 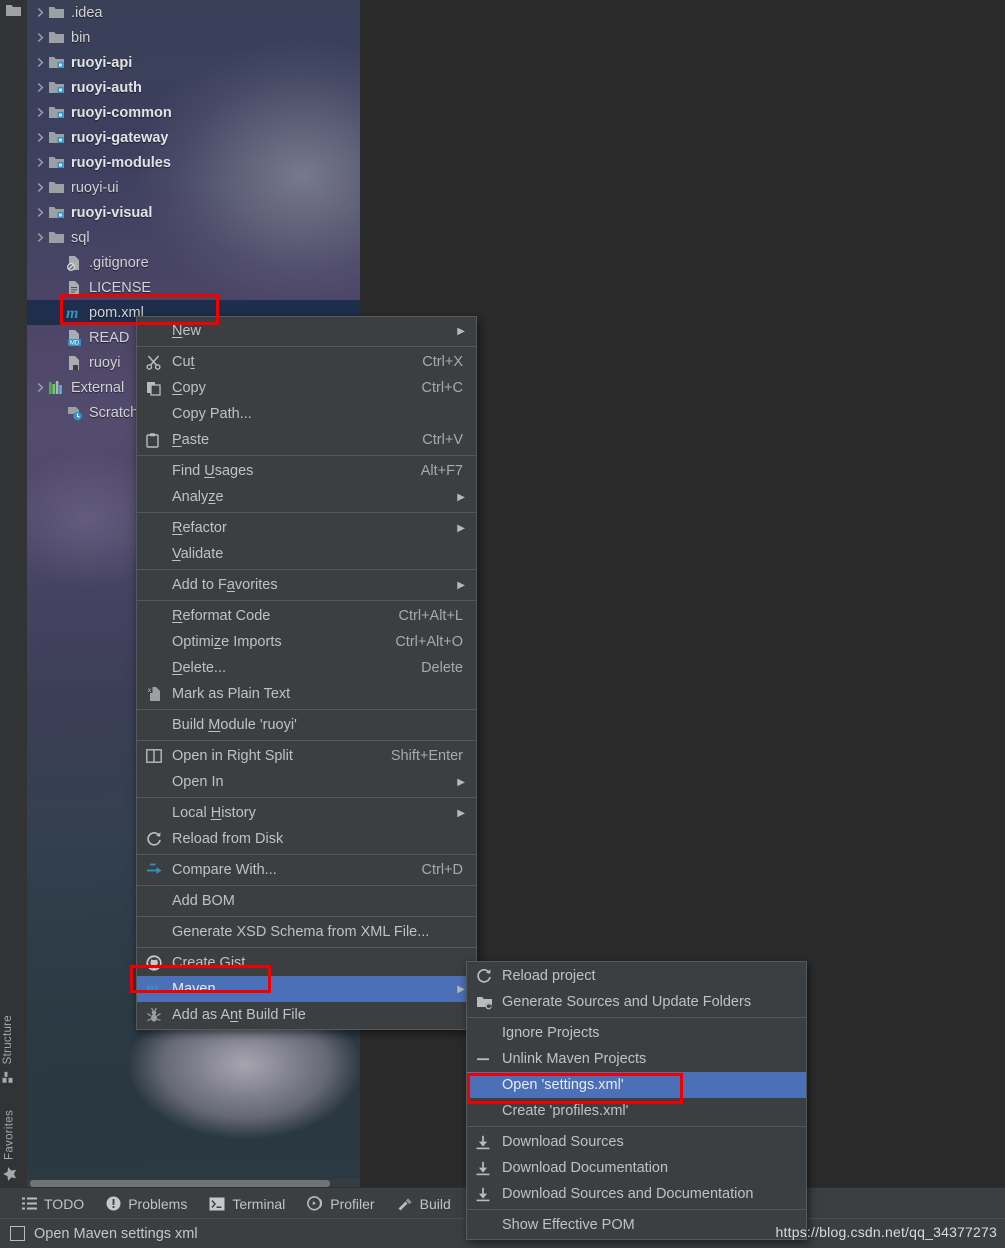 I want to click on tree-item: LICENSE, so click(x=193, y=287).